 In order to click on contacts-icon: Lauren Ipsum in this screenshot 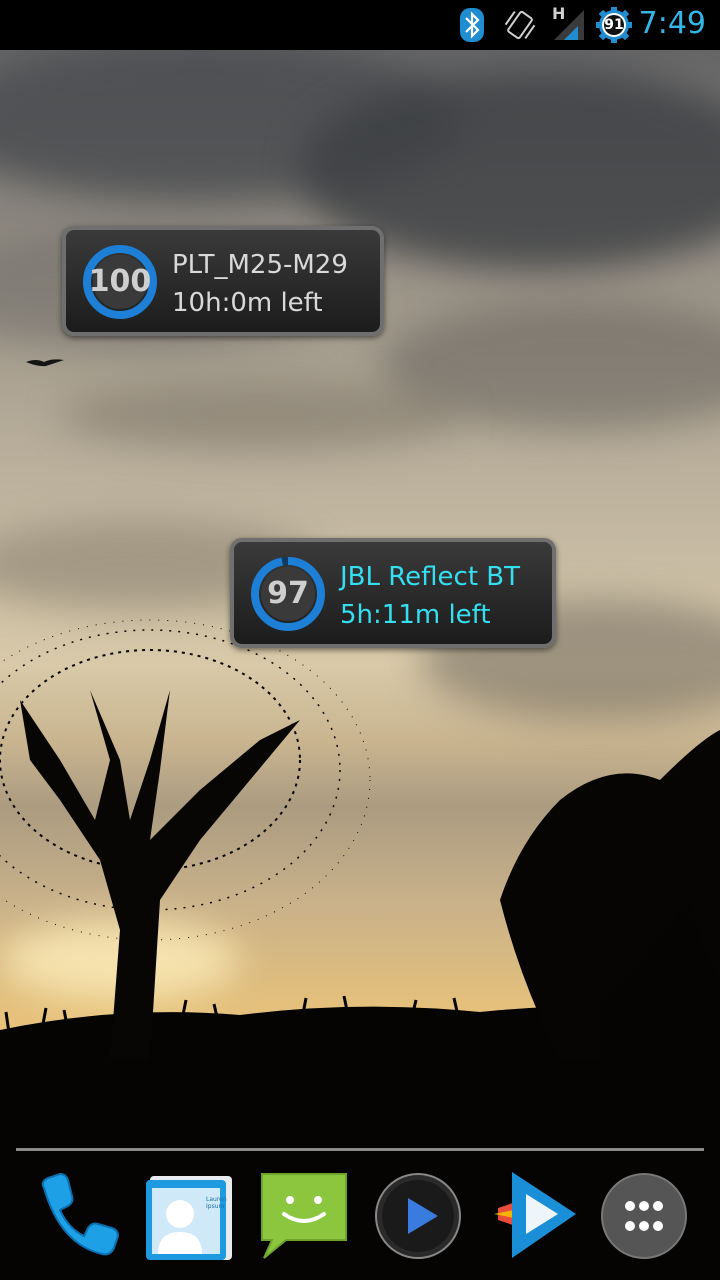, I will do `click(190, 1216)`.